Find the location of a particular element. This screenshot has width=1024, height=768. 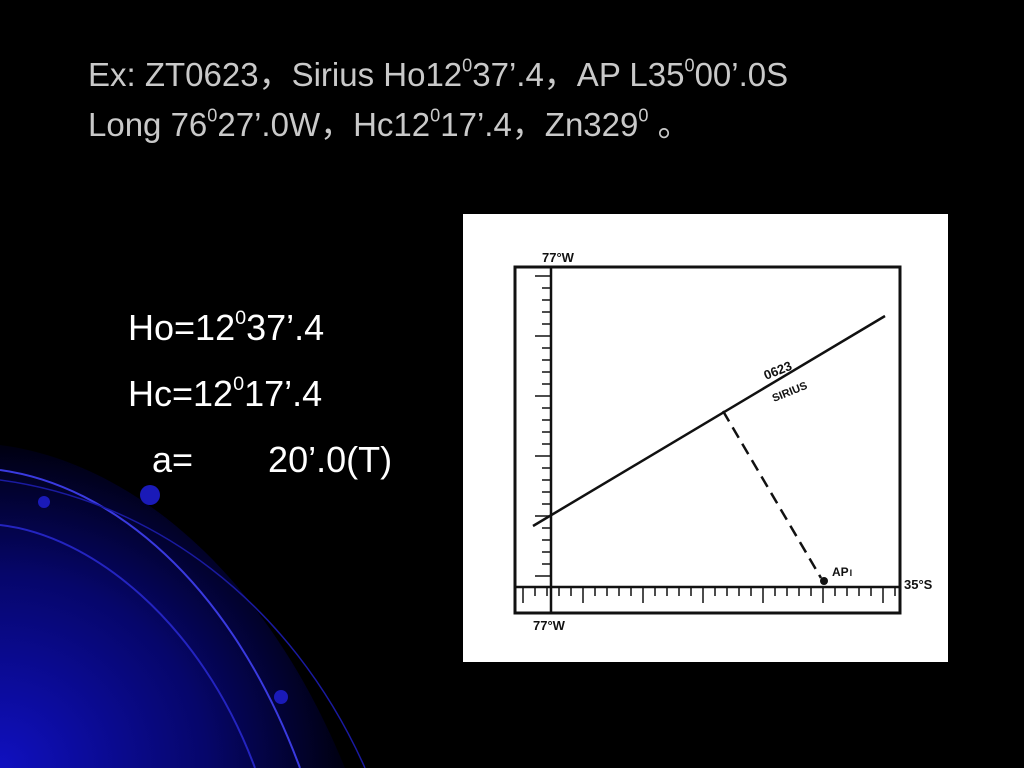

equation-list: Ho=12037’.4 Hc=12017’.4 a= 20’.0(T) is located at coordinates (260, 399).